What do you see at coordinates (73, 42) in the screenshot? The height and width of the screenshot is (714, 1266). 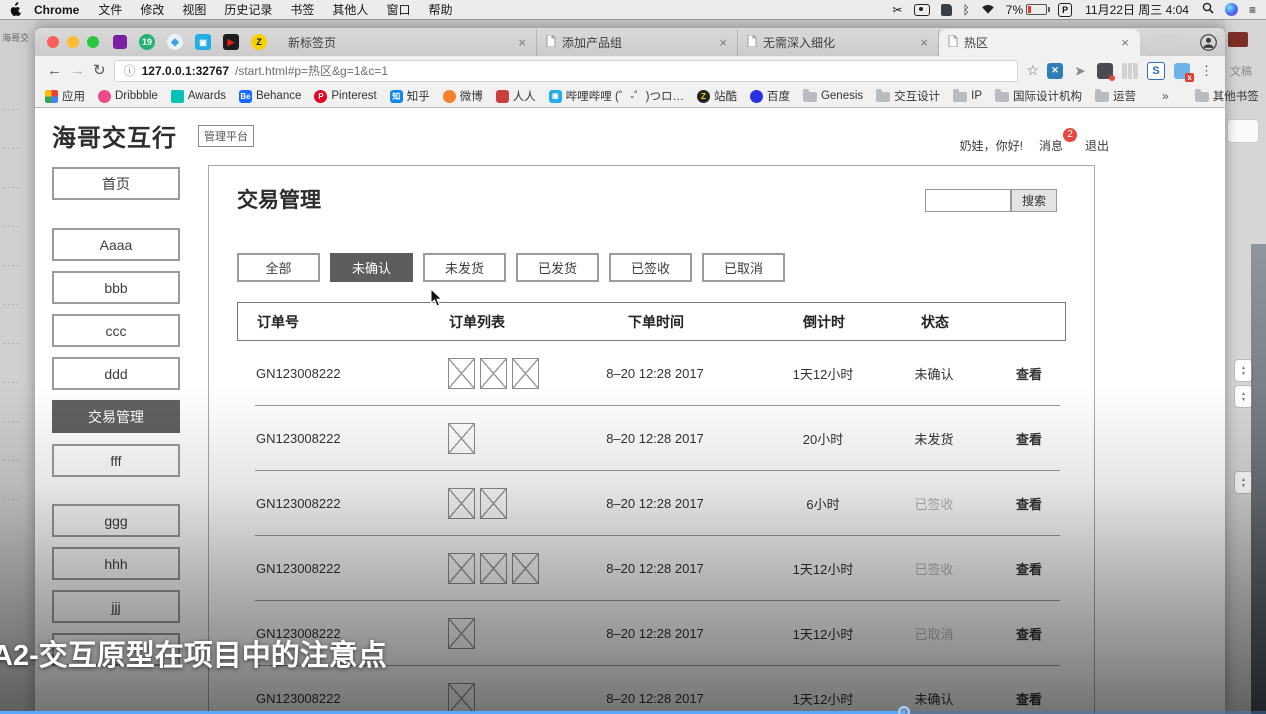 I see `minimize-window-button` at bounding box center [73, 42].